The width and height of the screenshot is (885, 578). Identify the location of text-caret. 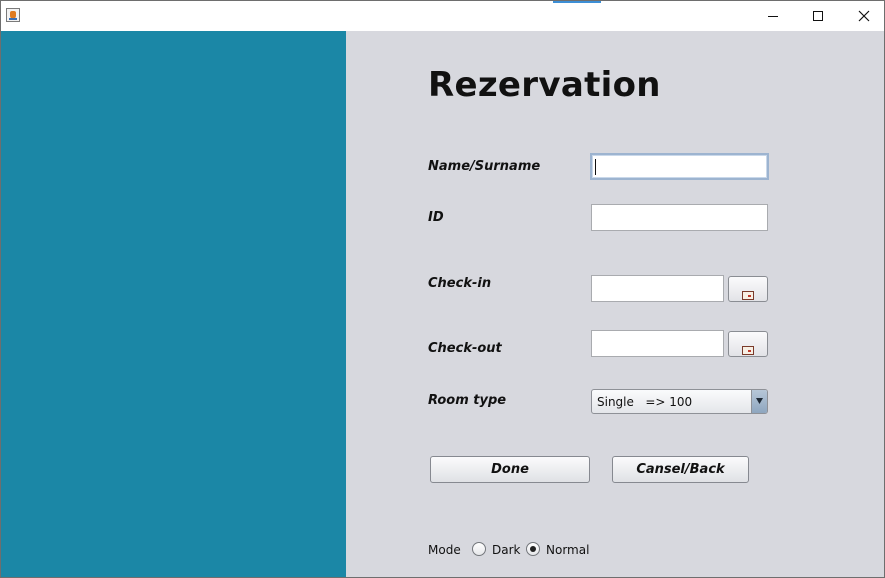
(595, 167).